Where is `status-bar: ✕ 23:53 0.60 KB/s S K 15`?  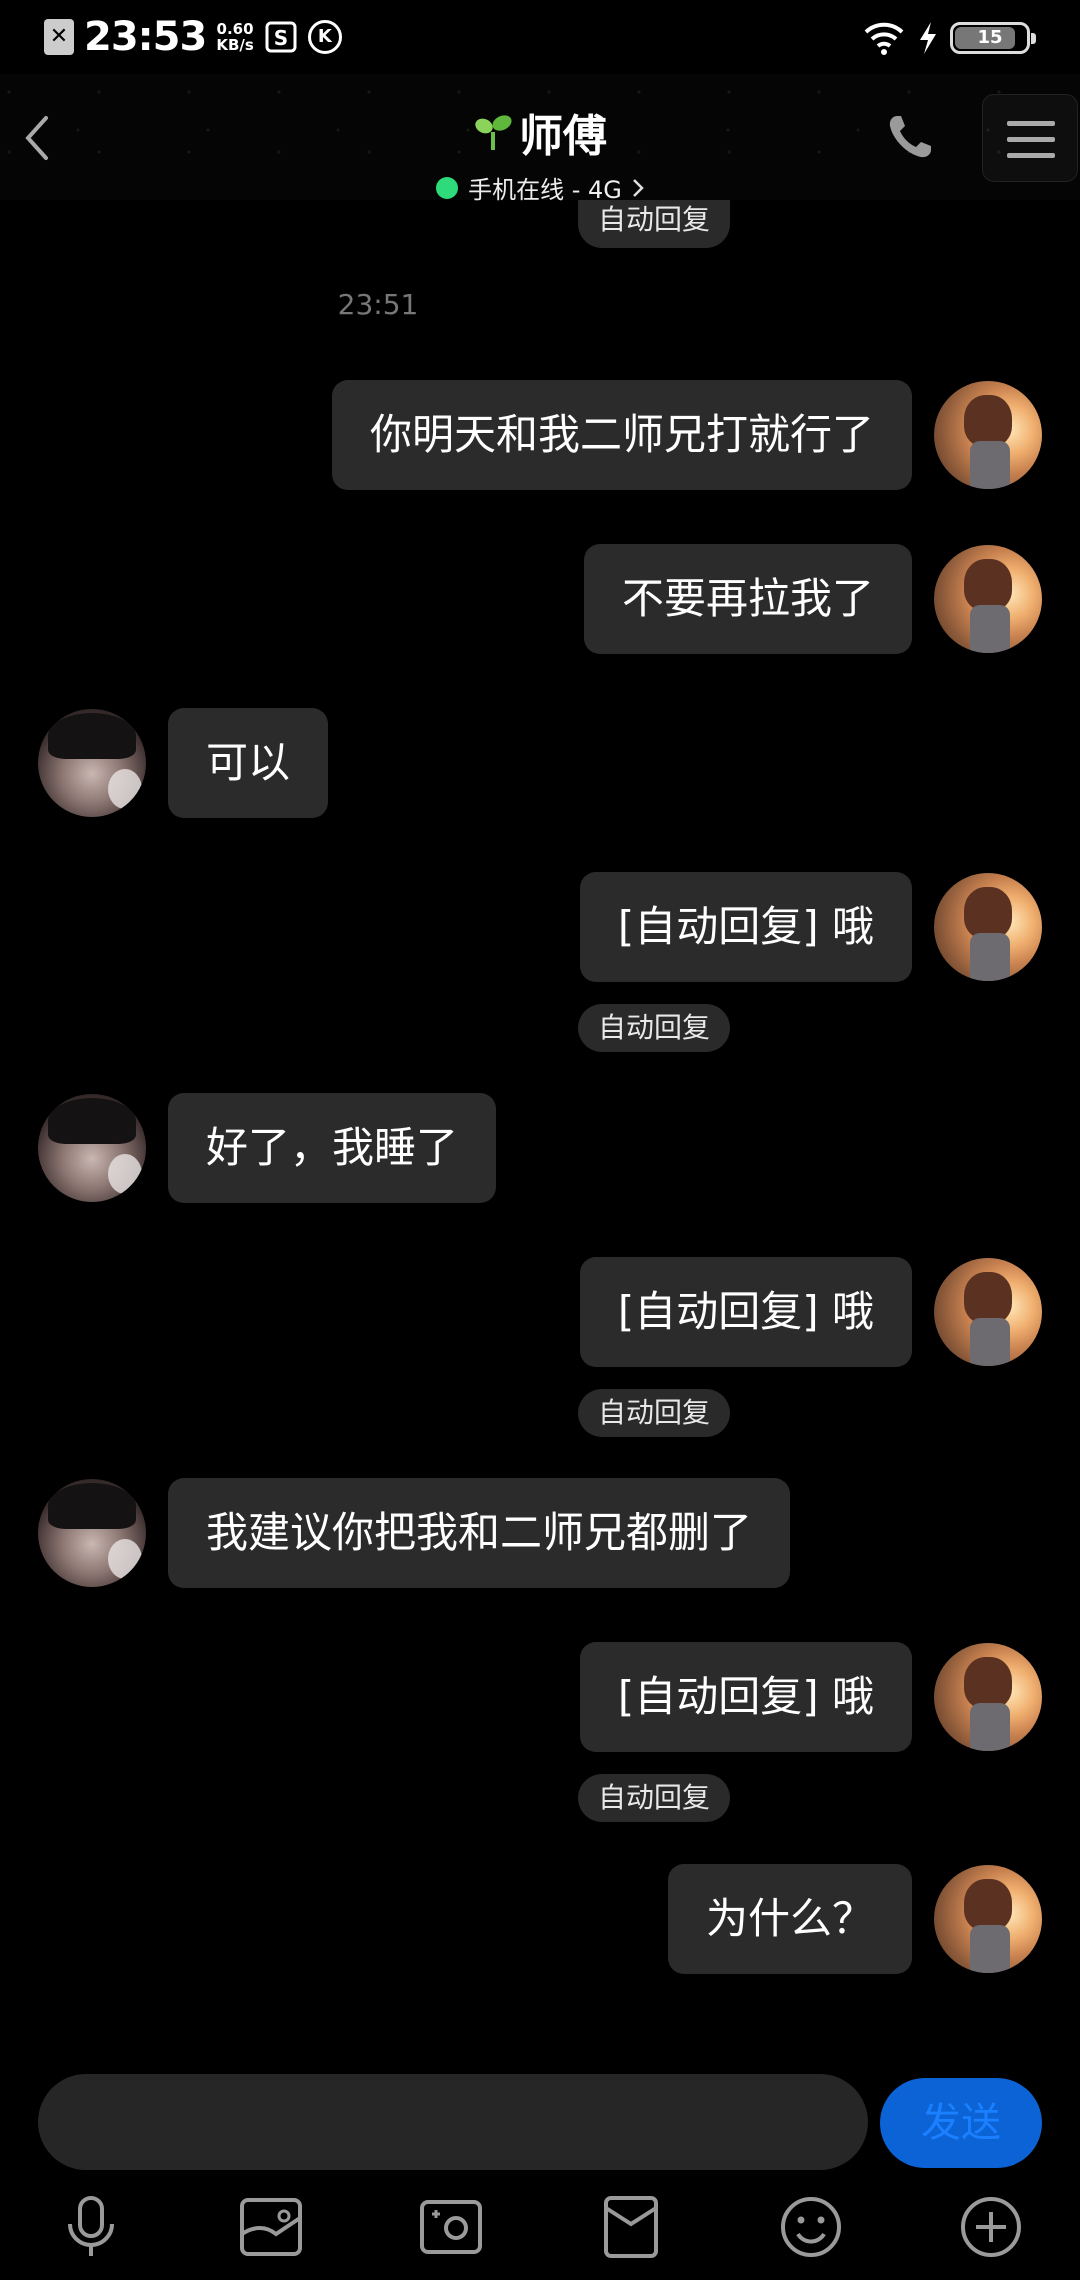
status-bar: ✕ 23:53 0.60 KB/s S K 15 is located at coordinates (540, 37).